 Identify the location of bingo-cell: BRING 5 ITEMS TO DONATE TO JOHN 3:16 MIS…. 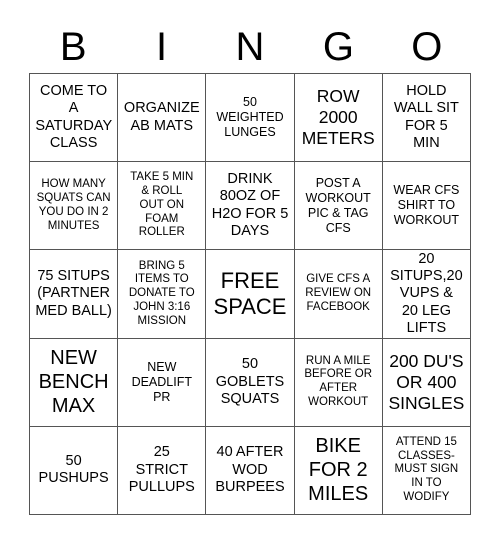
(162, 294).